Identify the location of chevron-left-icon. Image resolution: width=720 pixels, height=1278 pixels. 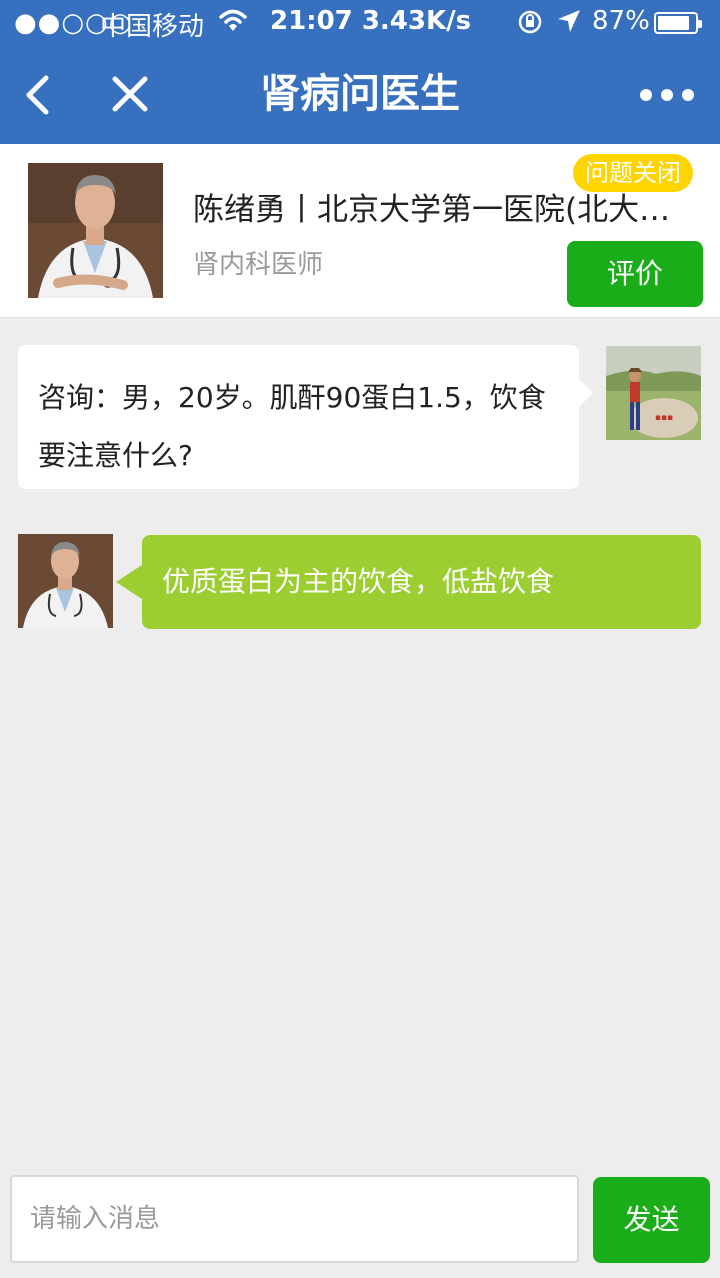
(37, 95).